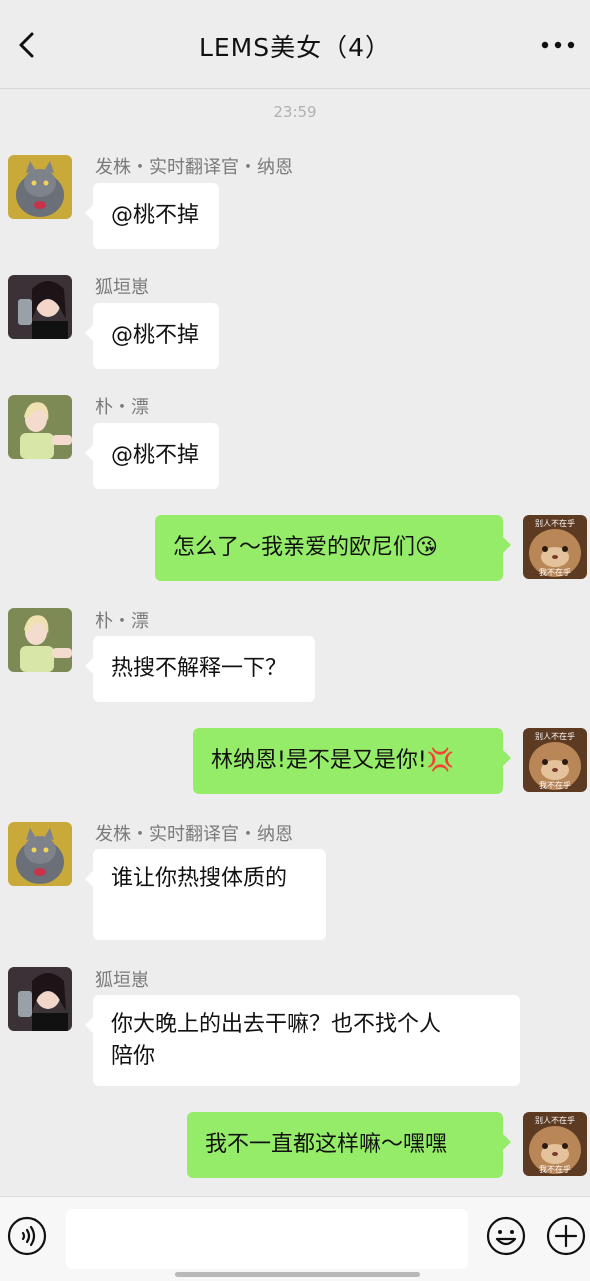 The height and width of the screenshot is (1281, 590). I want to click on message-bubble: 热搜不解释一下？, so click(200, 669).